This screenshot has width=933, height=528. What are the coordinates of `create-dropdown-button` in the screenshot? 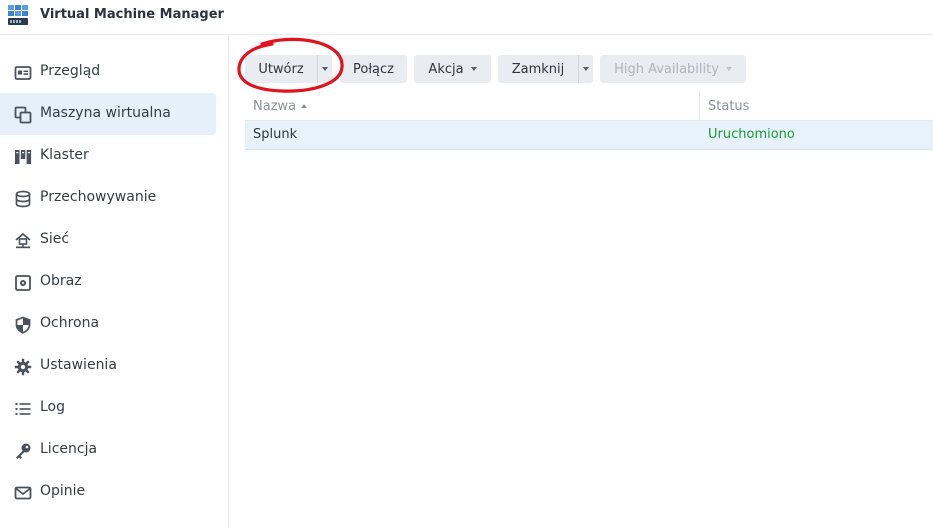 It's located at (324, 69).